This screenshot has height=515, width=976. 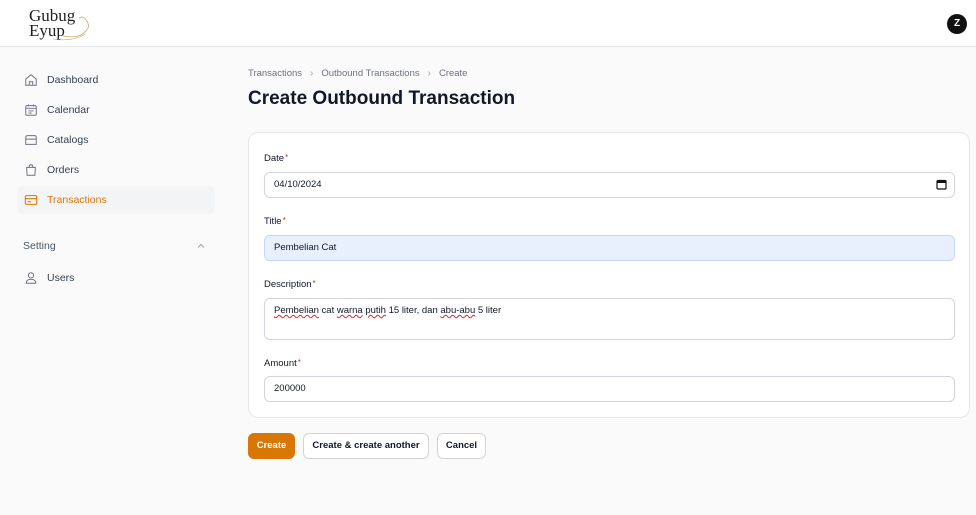 I want to click on logo-text: Gubug Eyup, so click(x=52, y=23).